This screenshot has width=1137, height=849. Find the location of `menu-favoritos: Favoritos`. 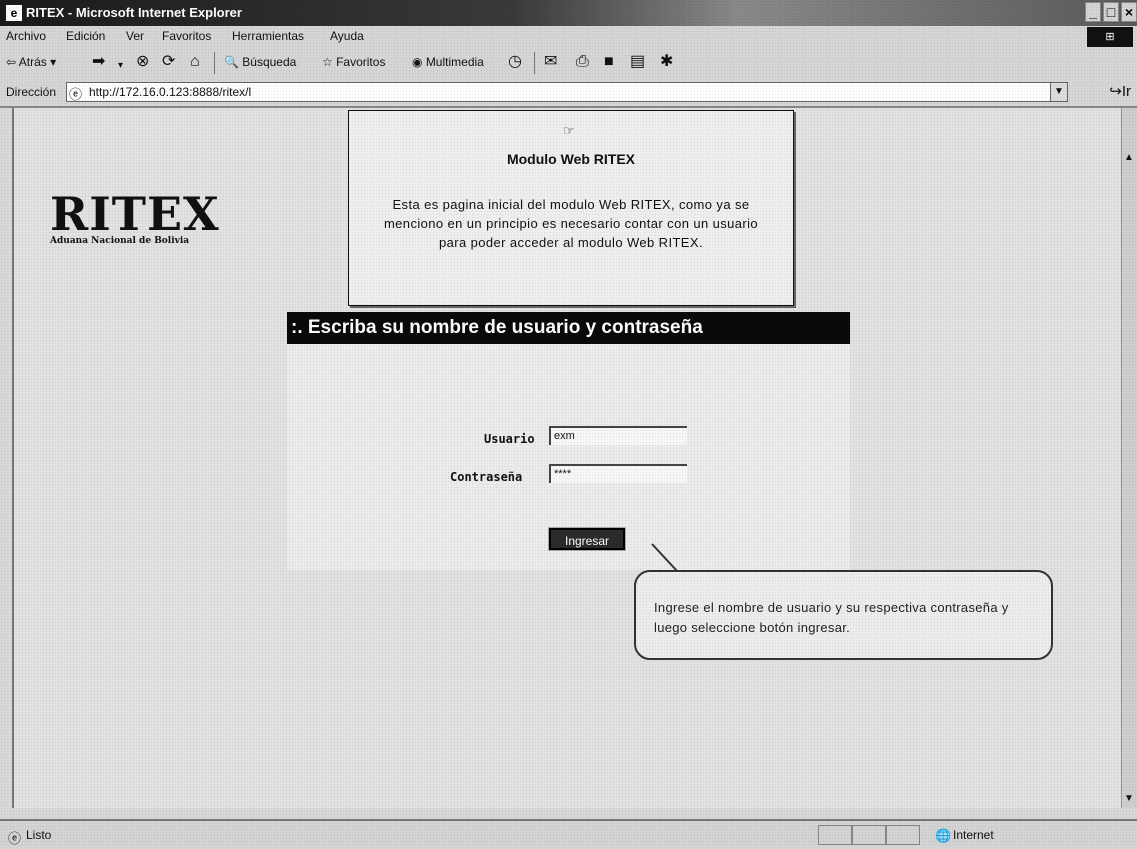

menu-favoritos: Favoritos is located at coordinates (186, 36).